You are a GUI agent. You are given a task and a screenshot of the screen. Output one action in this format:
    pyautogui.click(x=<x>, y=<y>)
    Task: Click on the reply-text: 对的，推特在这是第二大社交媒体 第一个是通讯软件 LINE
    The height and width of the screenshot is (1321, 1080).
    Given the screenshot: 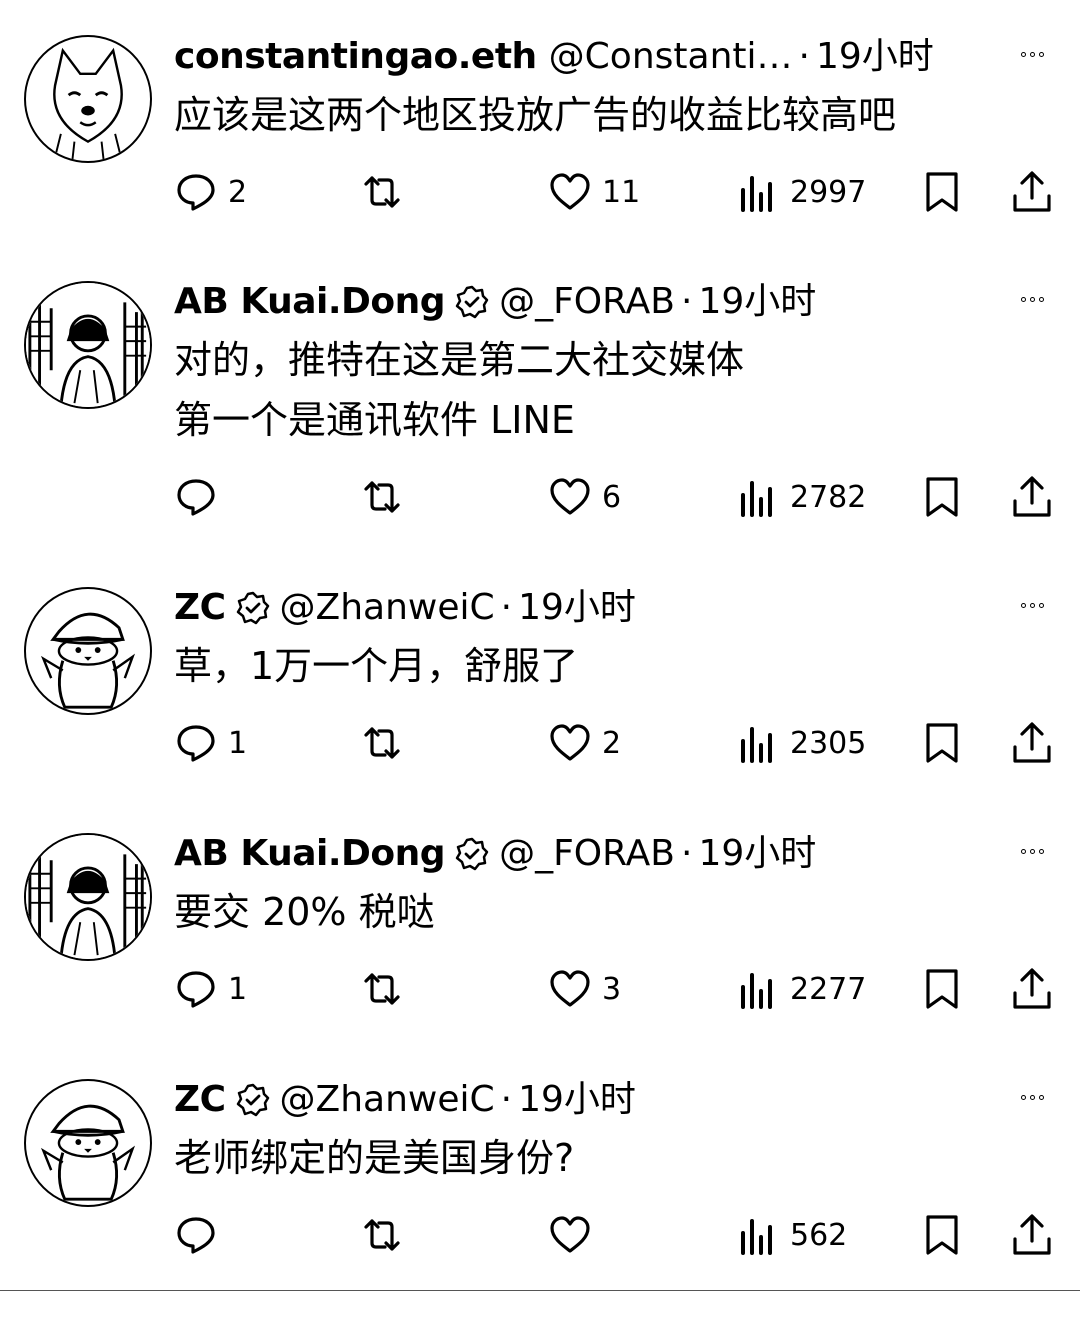 What is the action you would take?
    pyautogui.click(x=459, y=390)
    